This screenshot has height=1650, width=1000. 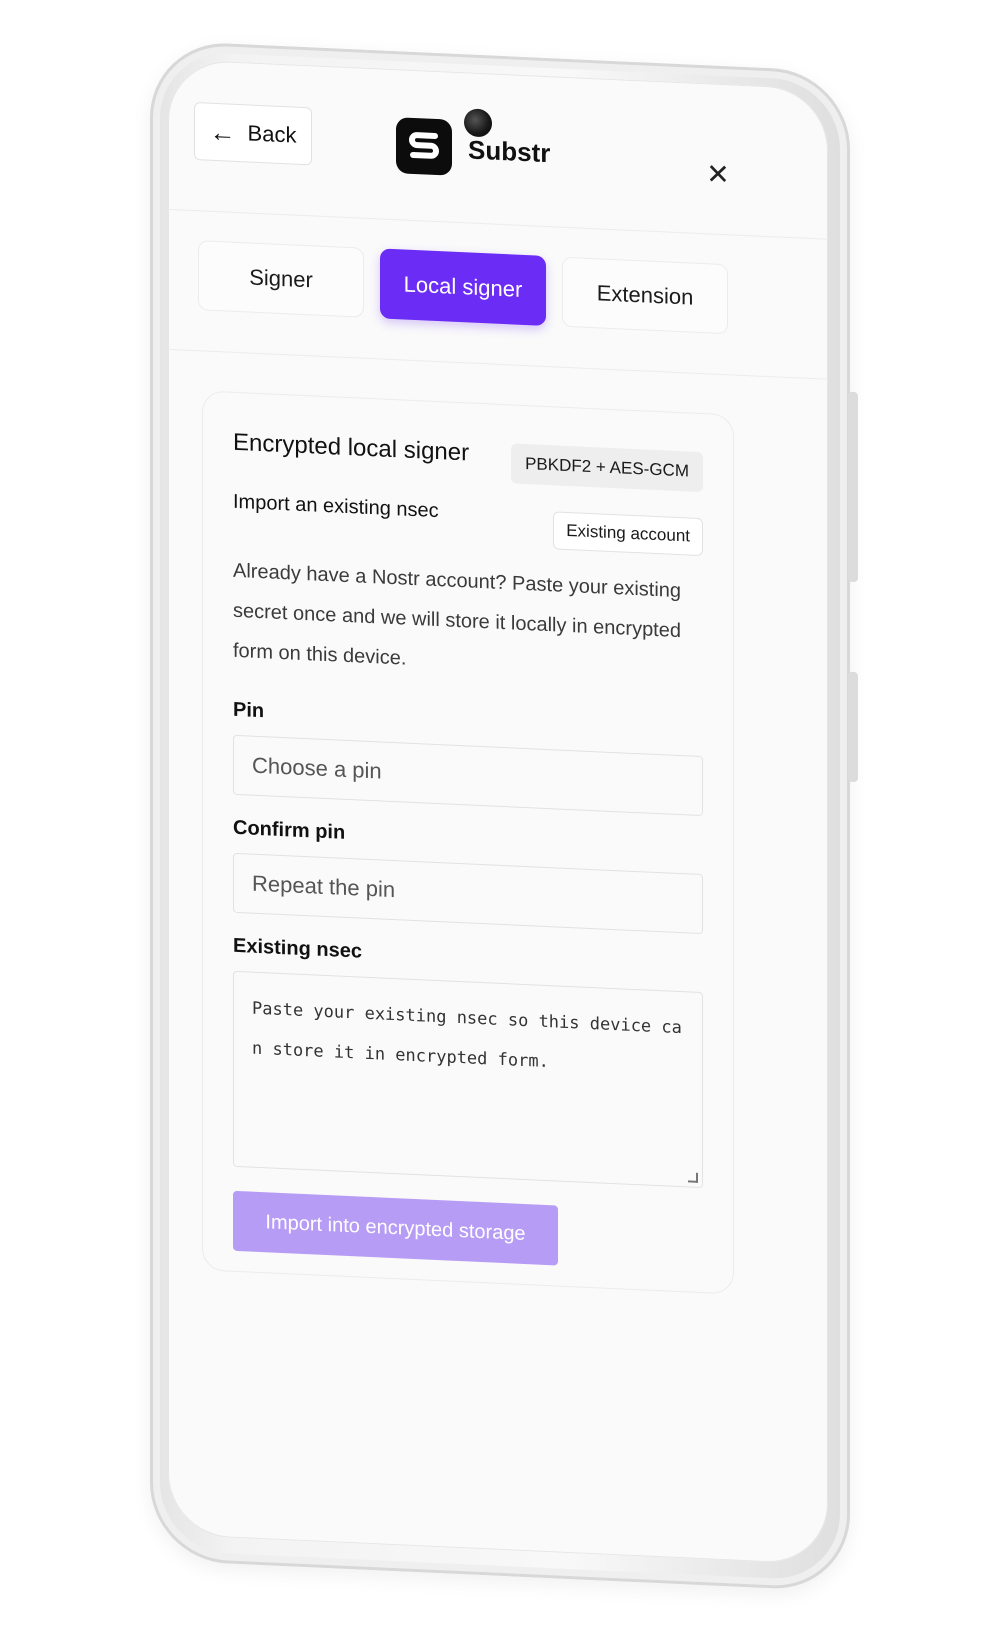 What do you see at coordinates (478, 123) in the screenshot?
I see `front-camera` at bounding box center [478, 123].